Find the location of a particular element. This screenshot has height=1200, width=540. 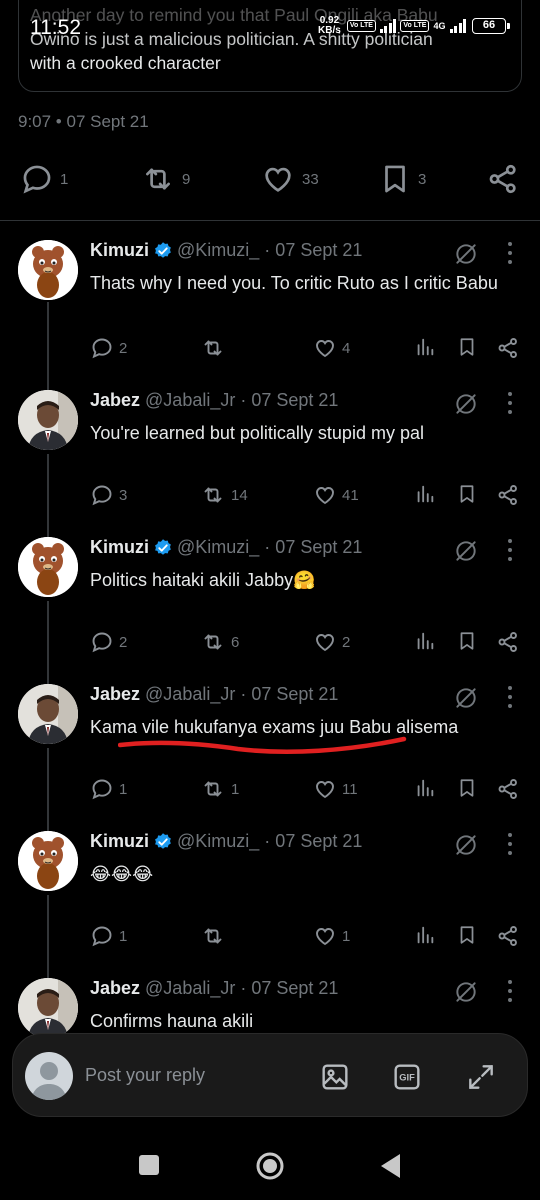

like-button: 33 is located at coordinates (289, 179).